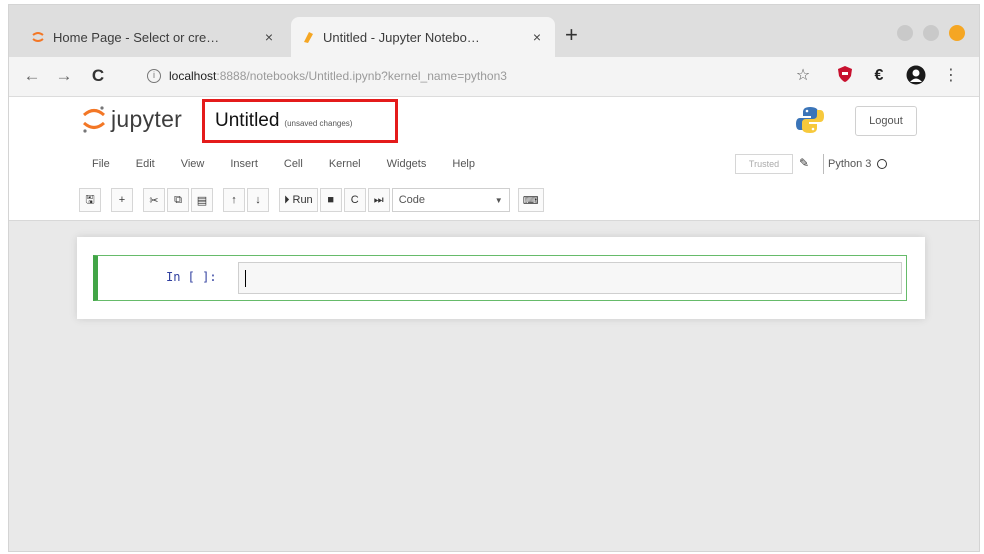 This screenshot has width=984, height=554. I want to click on cut-cell-button: ✂, so click(154, 200).